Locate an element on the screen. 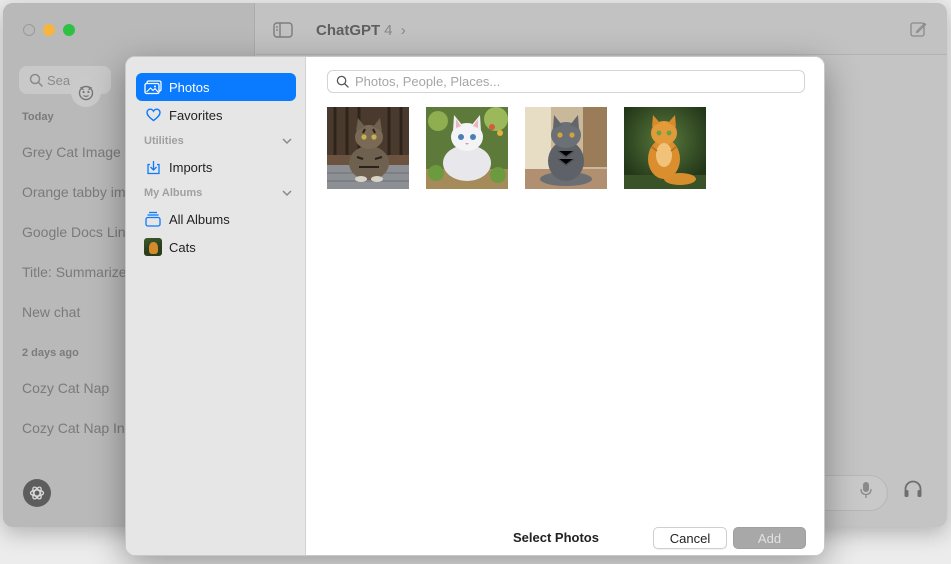 This screenshot has width=951, height=564. albums-stack-icon is located at coordinates (153, 219).